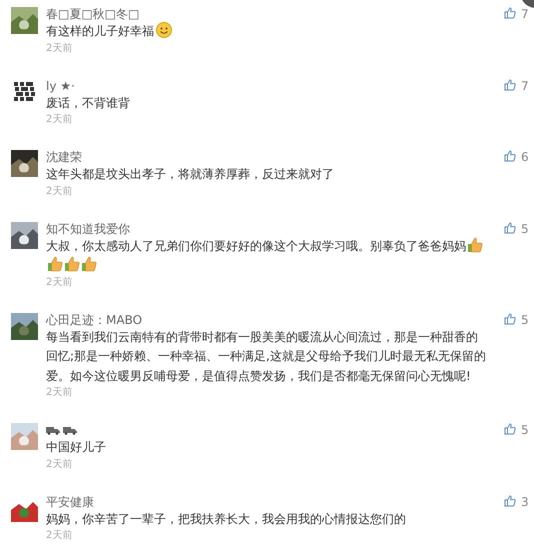 The image size is (534, 553). Describe the element at coordinates (266, 32) in the screenshot. I see `comment-text: 有这样的儿子好幸福` at that location.